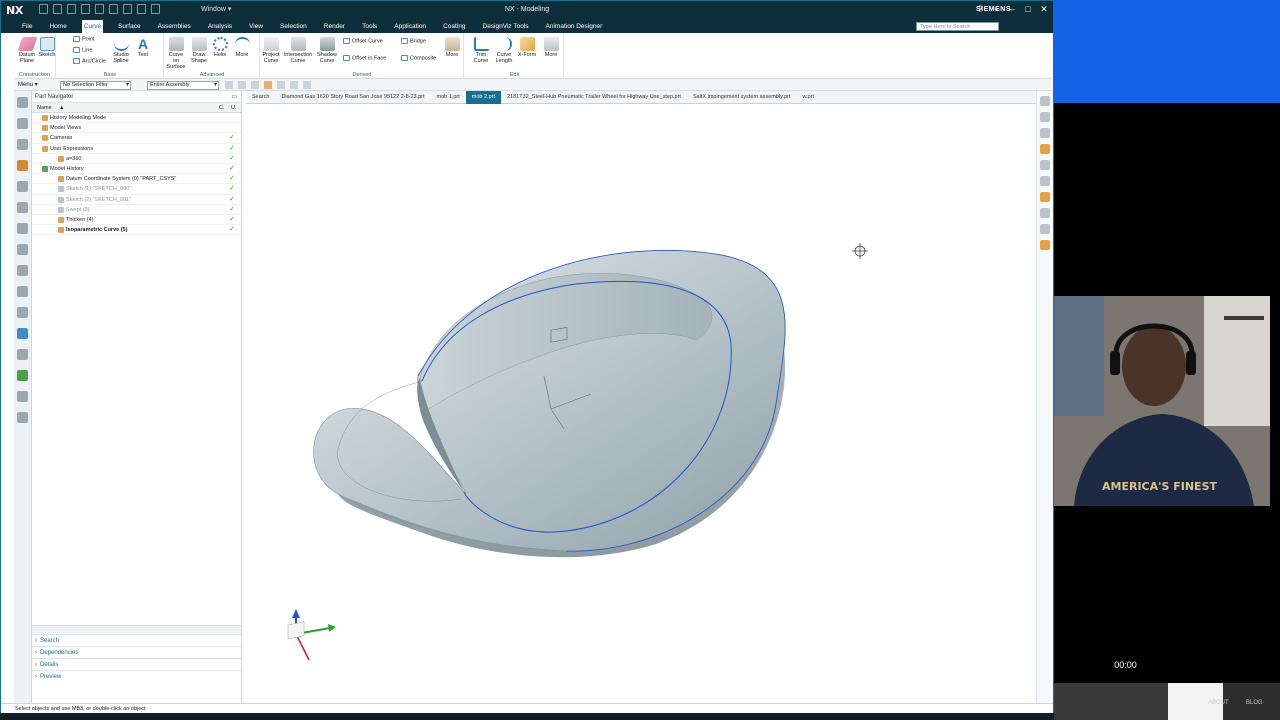  What do you see at coordinates (136, 179) in the screenshot?
I see `tree-row: Datum Coordinate System (0) "PART_CSYS" ✓` at bounding box center [136, 179].